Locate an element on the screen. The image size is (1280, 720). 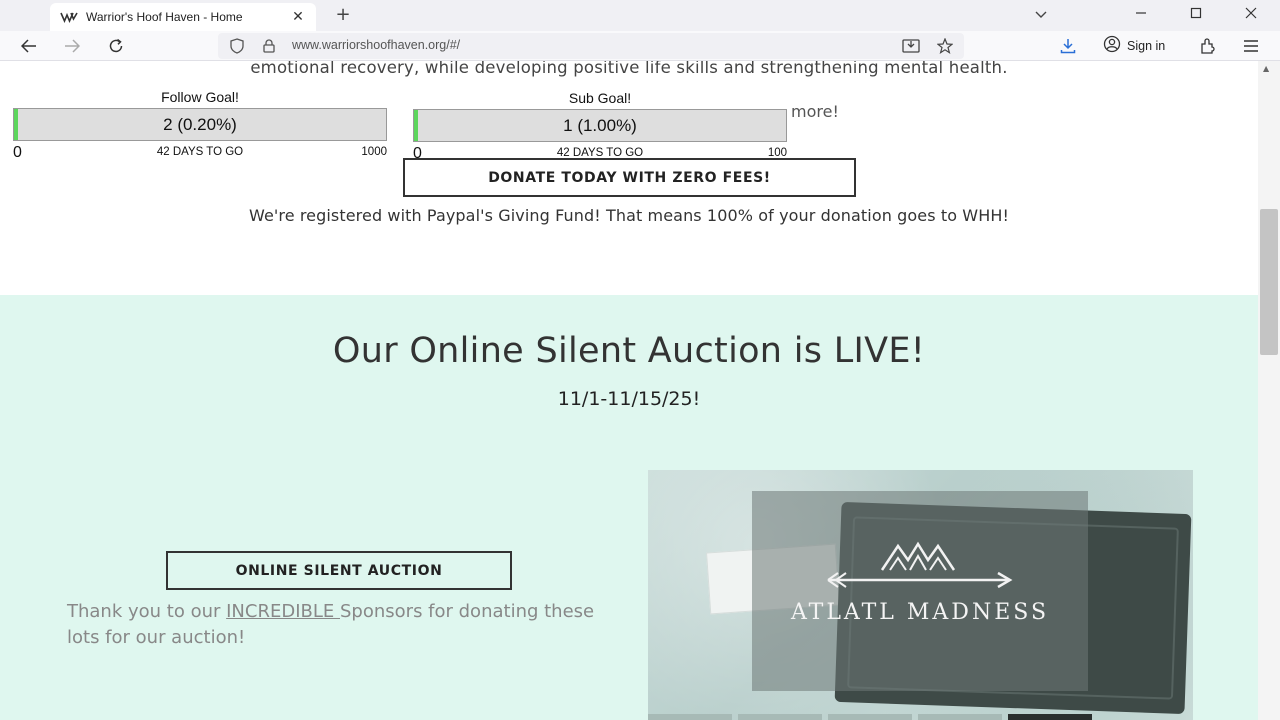
download-icon is located at coordinates (1068, 46).